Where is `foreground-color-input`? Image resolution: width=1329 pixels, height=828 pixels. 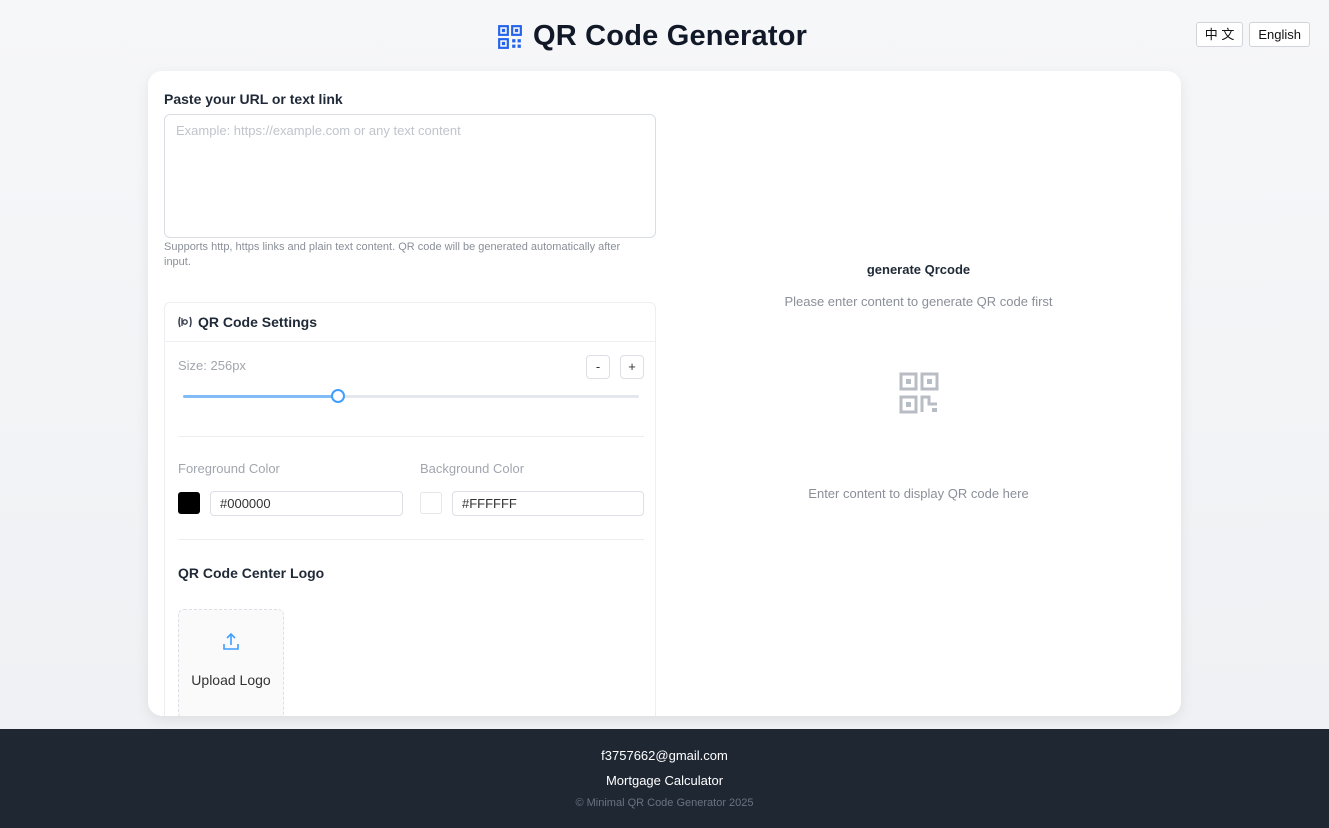
foreground-color-input is located at coordinates (306, 503).